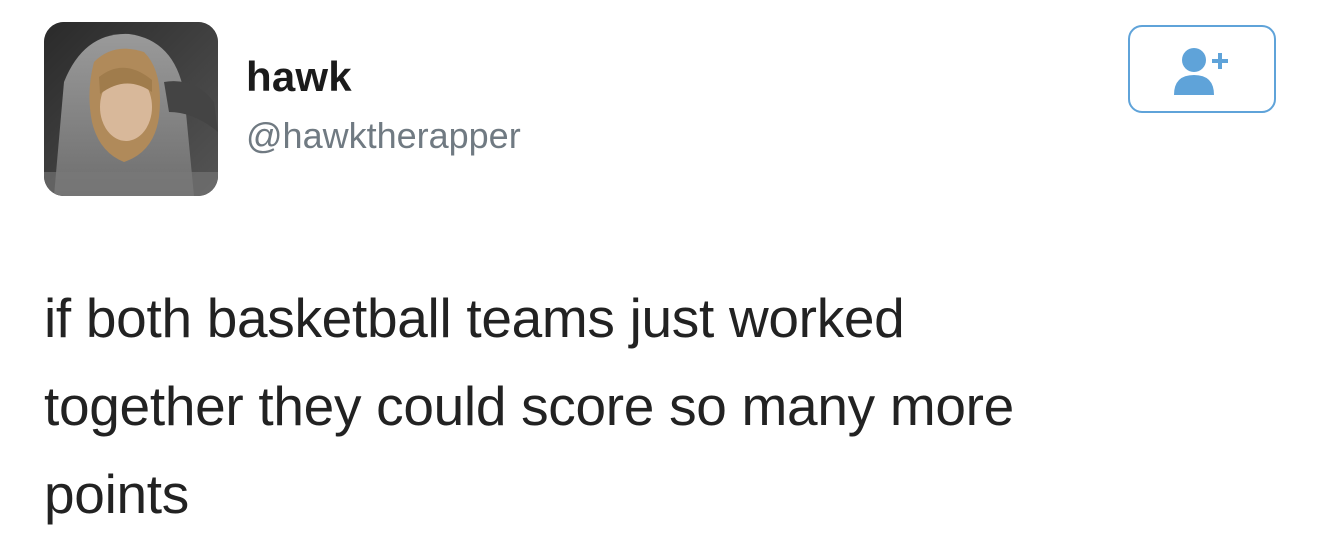 The height and width of the screenshot is (552, 1320). What do you see at coordinates (474, 318) in the screenshot?
I see `tweet-line: if both basketball teams just worked` at bounding box center [474, 318].